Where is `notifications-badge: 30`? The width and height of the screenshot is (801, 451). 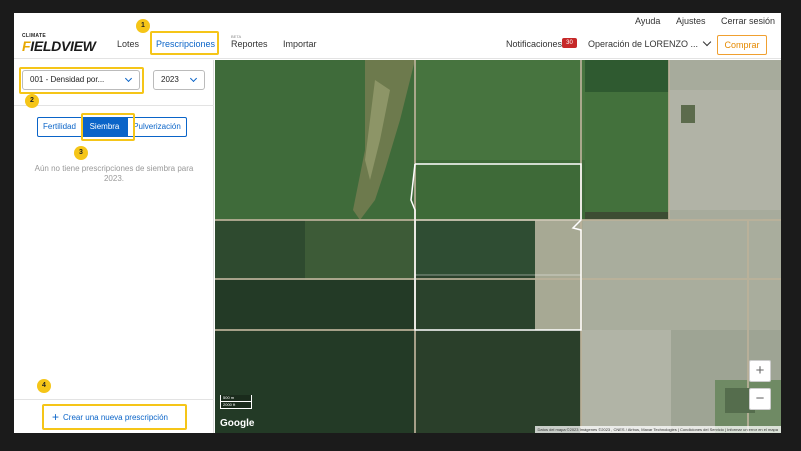 notifications-badge: 30 is located at coordinates (569, 43).